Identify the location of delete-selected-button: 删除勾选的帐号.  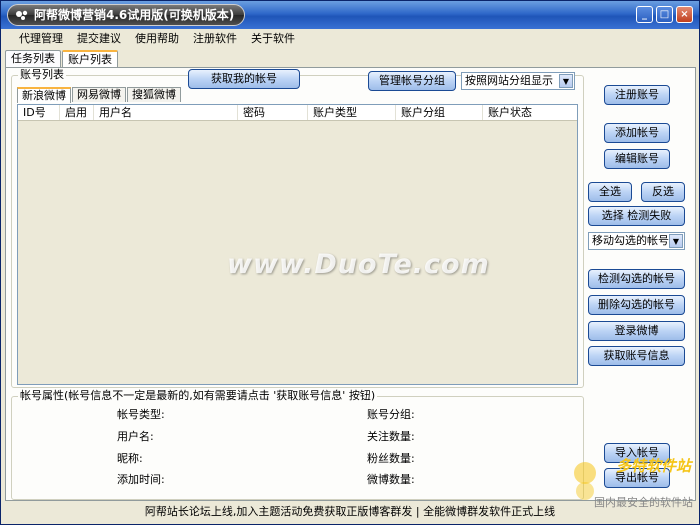
(636, 305).